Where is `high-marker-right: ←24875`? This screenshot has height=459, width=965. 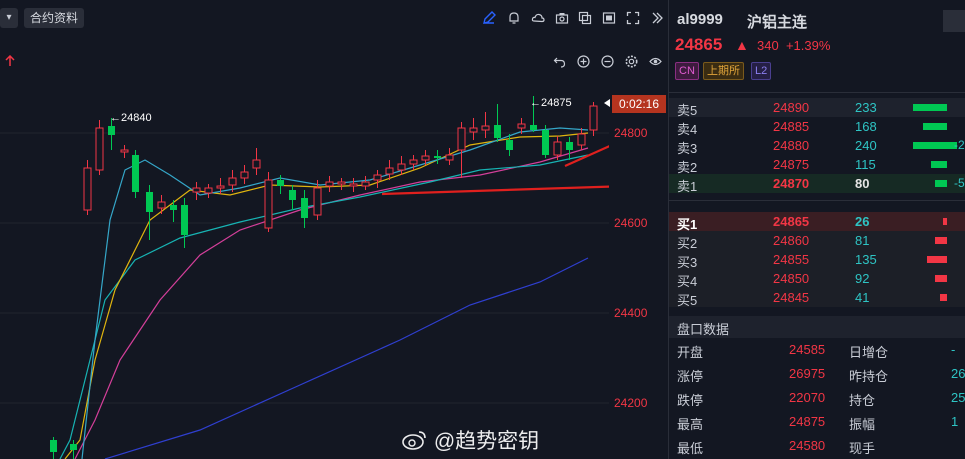
high-marker-right: ←24875 is located at coordinates (551, 103).